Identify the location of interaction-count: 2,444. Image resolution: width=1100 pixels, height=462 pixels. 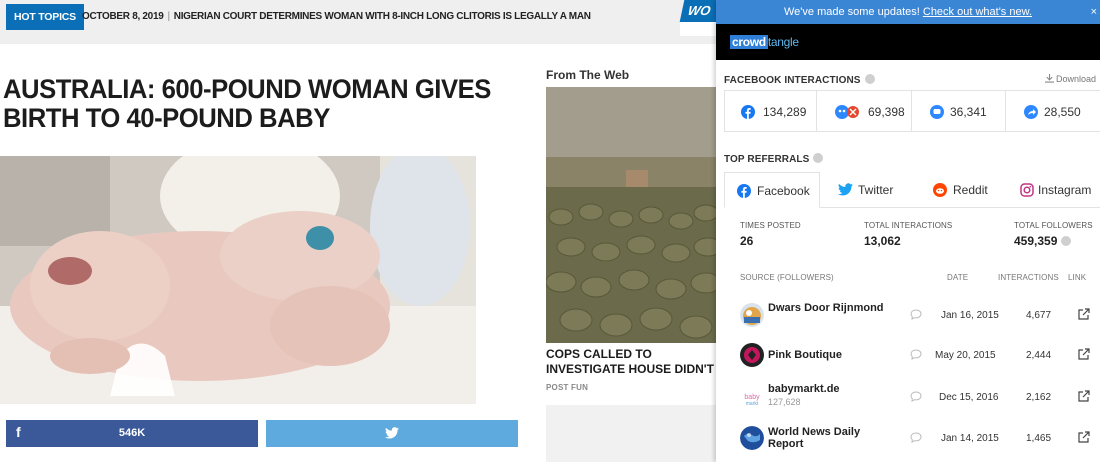
(1039, 355).